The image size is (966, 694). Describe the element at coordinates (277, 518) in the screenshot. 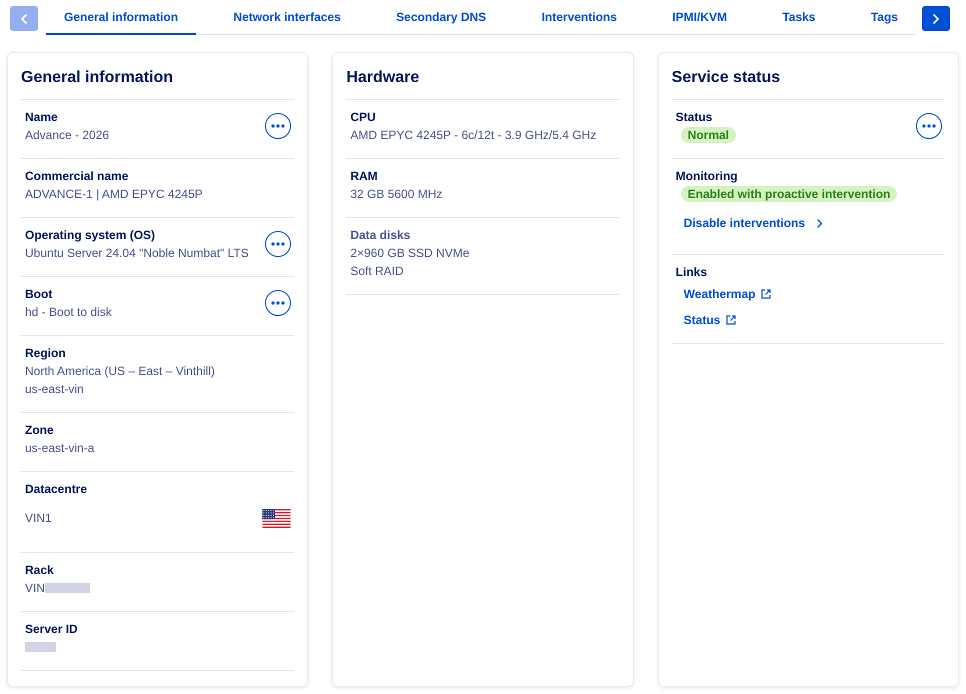

I see `us-flag-icon` at that location.